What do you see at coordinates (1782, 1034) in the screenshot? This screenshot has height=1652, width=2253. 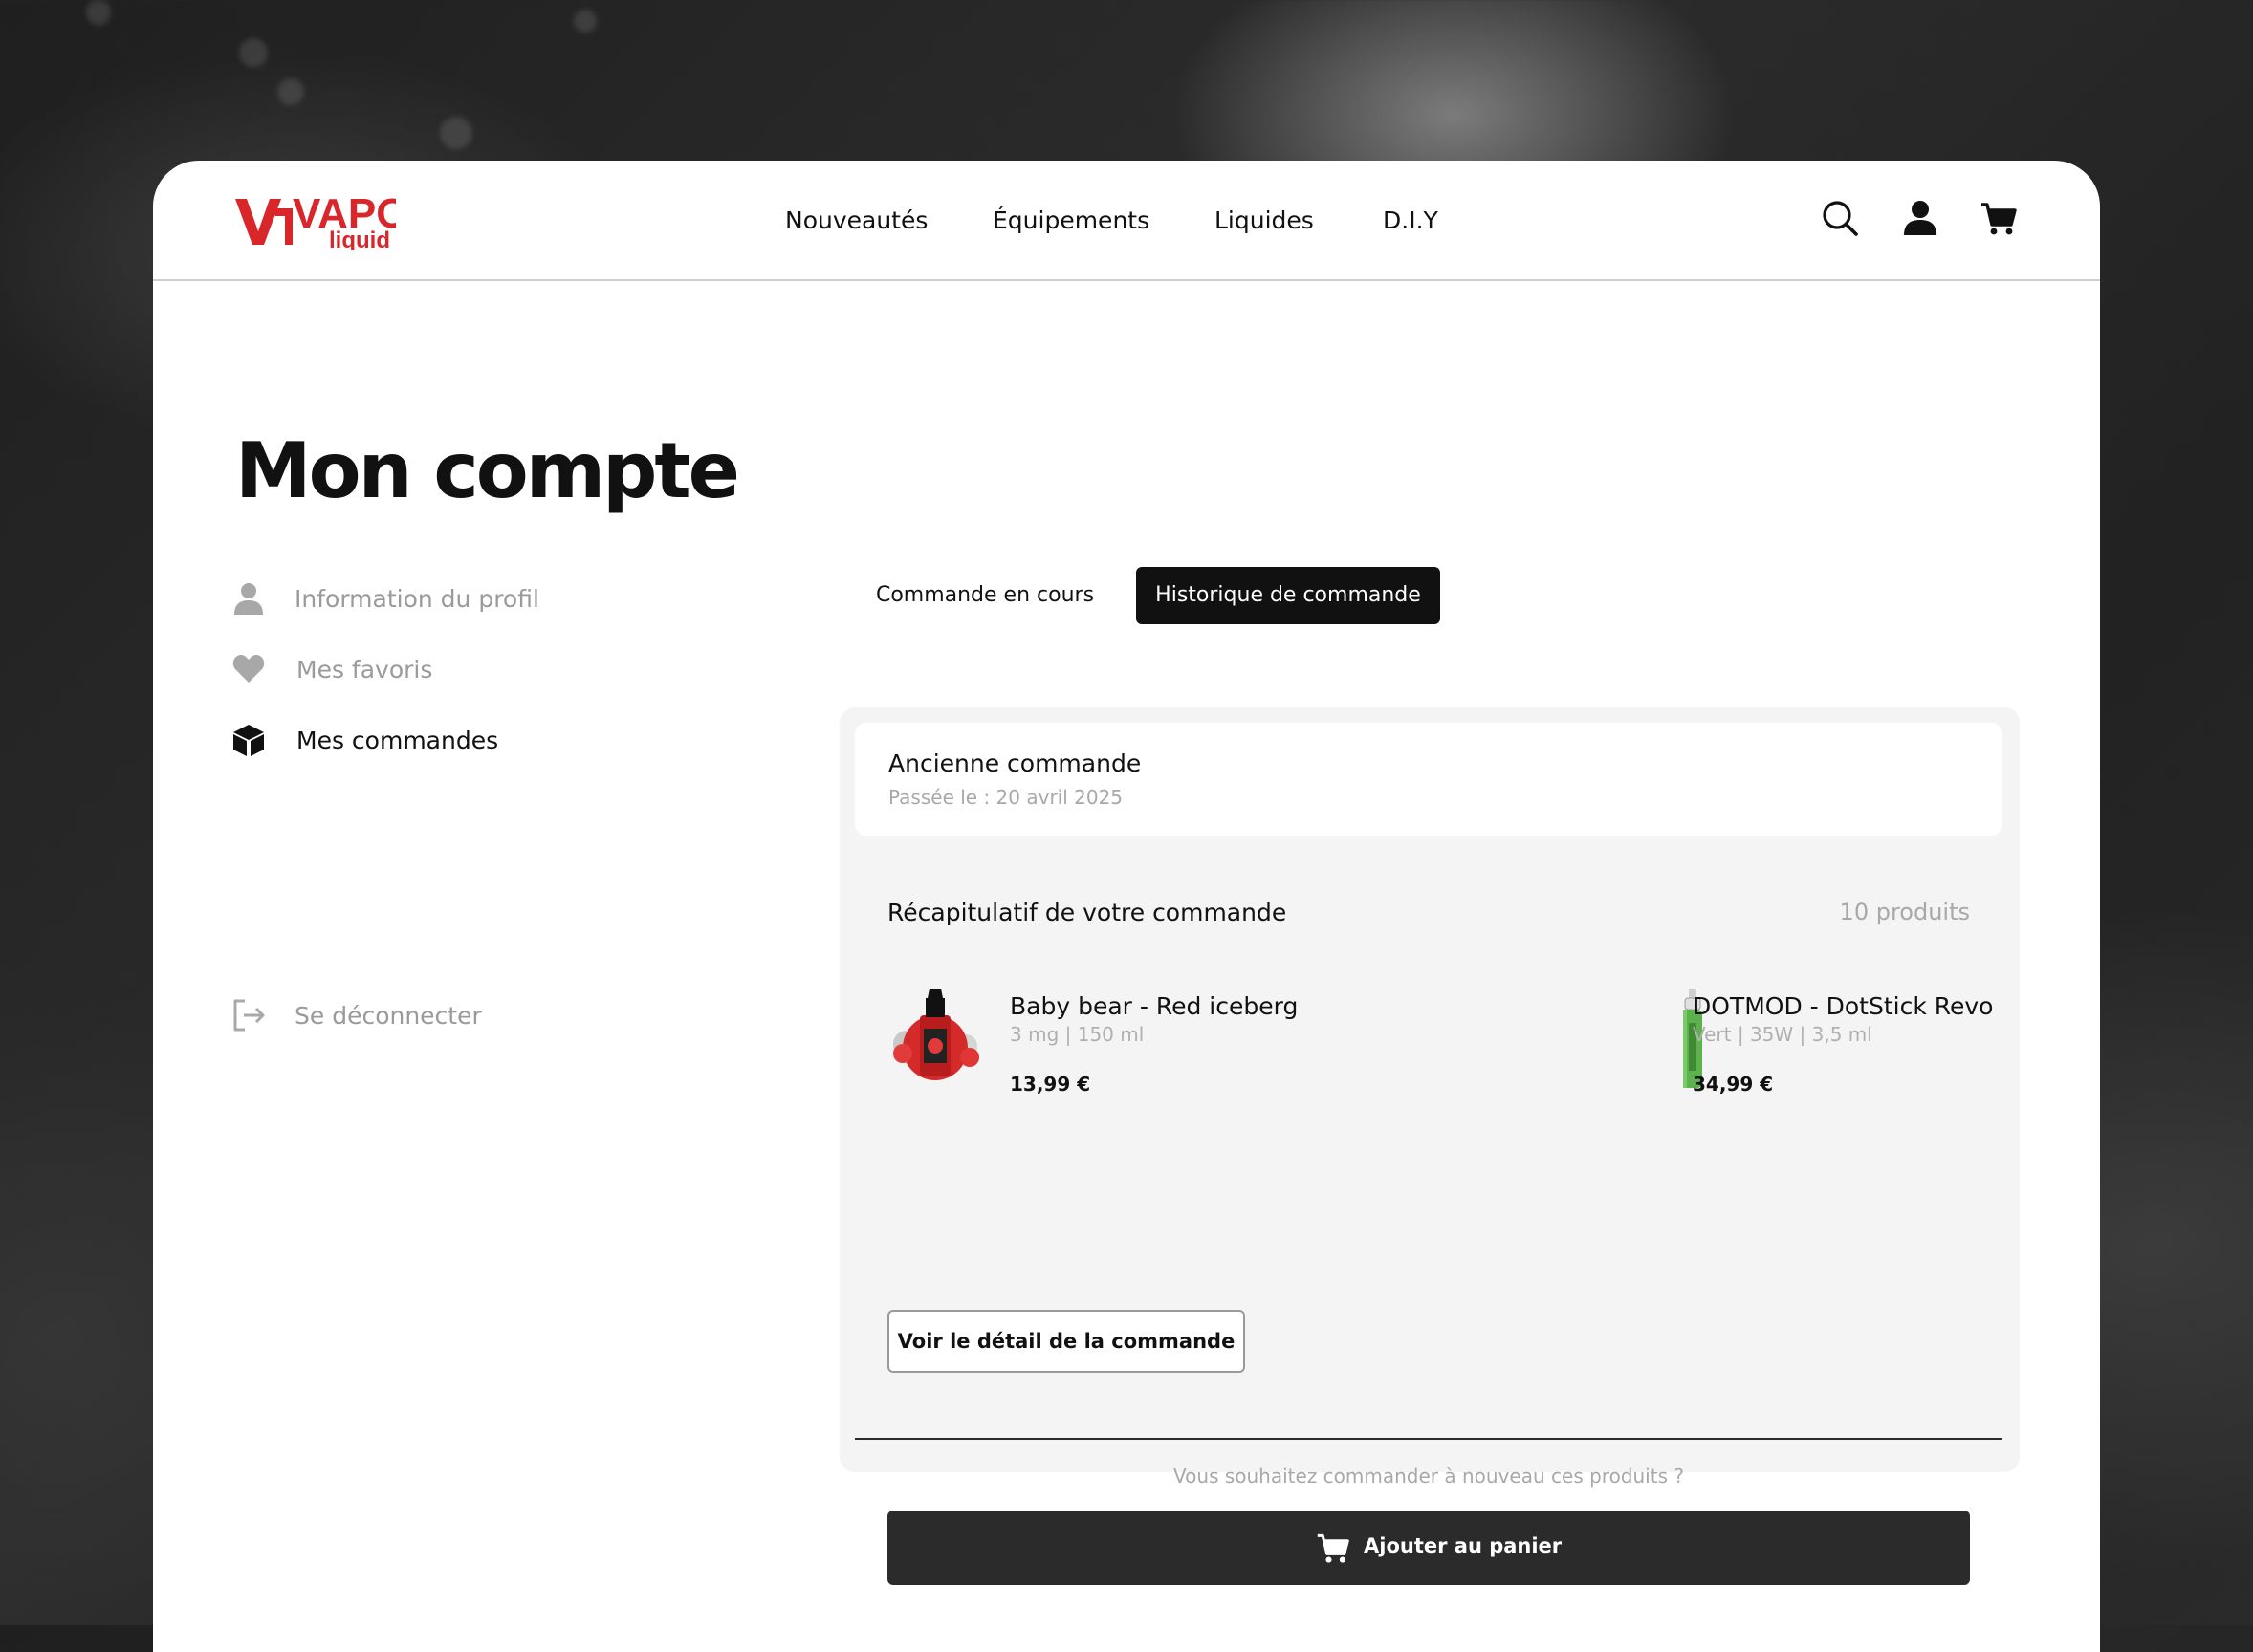 I see `product-meta: Vert | 35W | 3,5 ml` at bounding box center [1782, 1034].